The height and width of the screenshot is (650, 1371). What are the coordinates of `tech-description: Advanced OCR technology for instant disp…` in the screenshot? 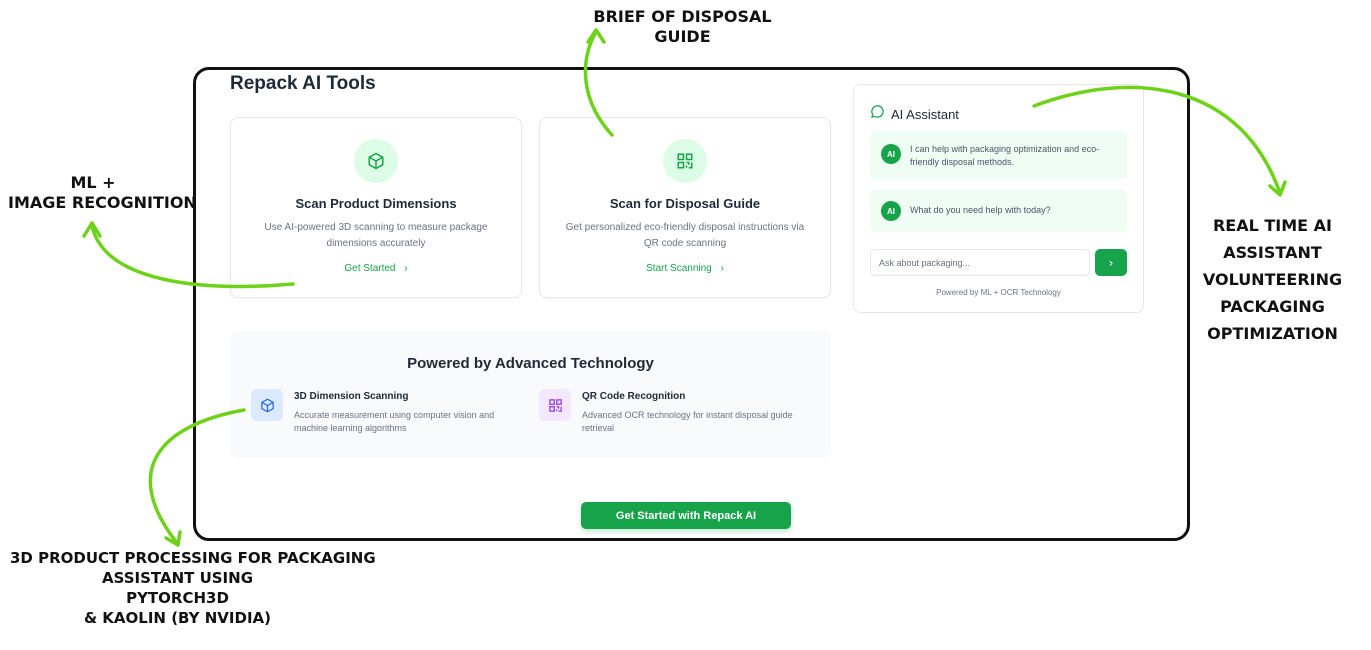 It's located at (687, 421).